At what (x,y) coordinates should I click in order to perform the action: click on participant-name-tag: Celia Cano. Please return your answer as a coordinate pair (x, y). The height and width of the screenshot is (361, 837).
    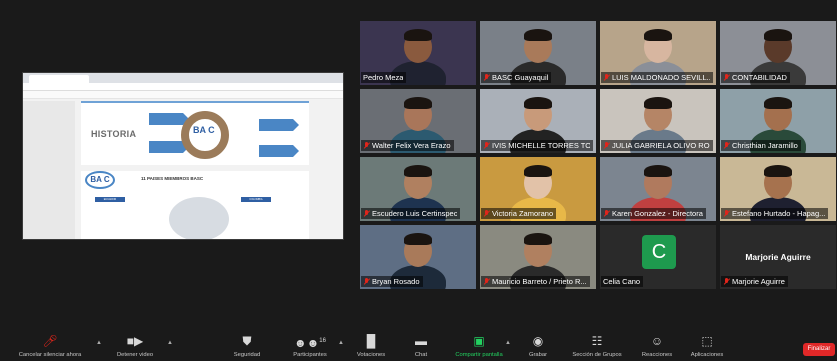
    Looking at the image, I should click on (622, 281).